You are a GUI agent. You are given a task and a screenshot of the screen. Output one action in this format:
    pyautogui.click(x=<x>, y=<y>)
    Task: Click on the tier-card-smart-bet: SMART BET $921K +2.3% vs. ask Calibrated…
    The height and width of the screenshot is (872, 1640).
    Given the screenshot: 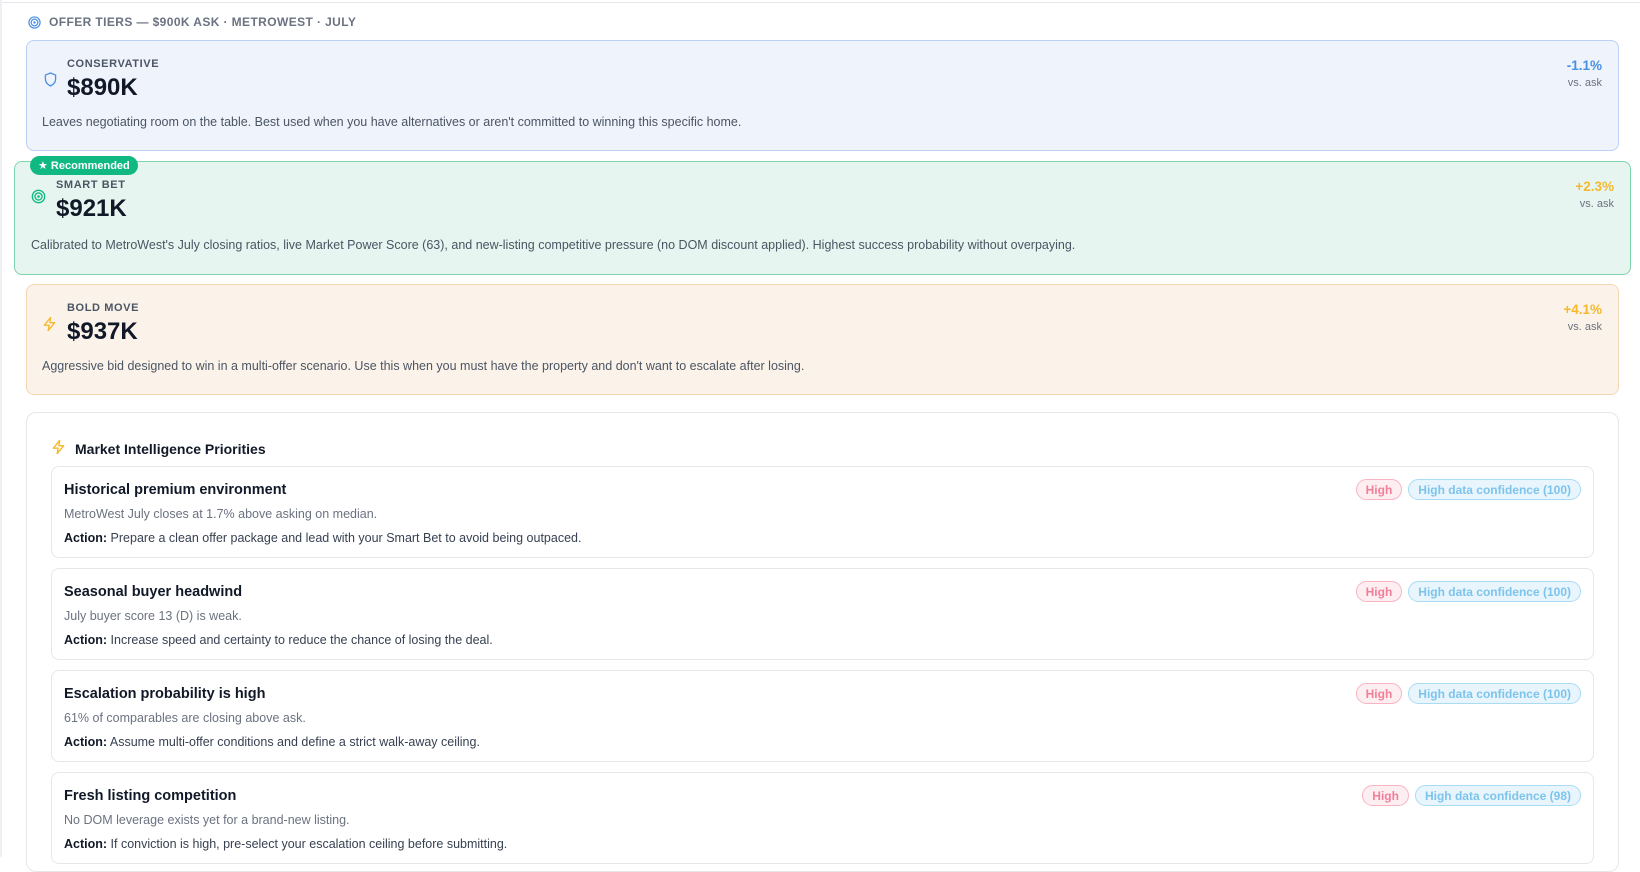 What is the action you would take?
    pyautogui.click(x=822, y=218)
    